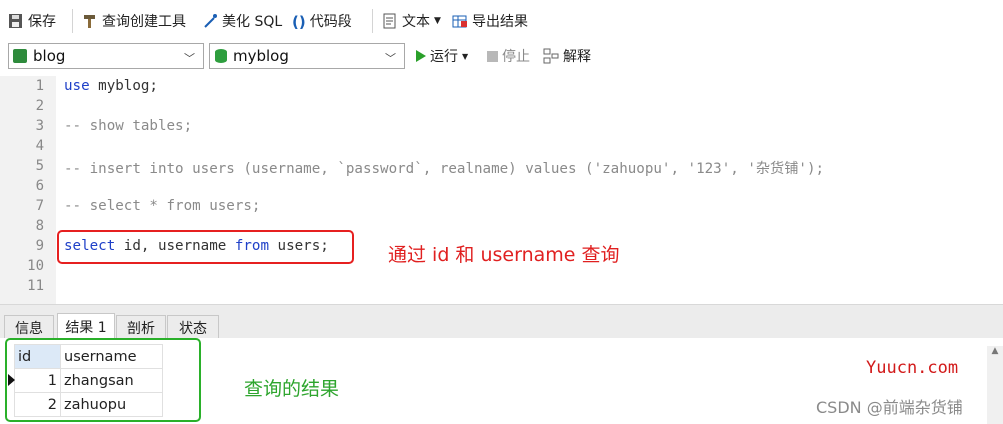 Image resolution: width=1003 pixels, height=424 pixels. What do you see at coordinates (162, 206) in the screenshot?
I see `code-line-7: -- select * from users;` at bounding box center [162, 206].